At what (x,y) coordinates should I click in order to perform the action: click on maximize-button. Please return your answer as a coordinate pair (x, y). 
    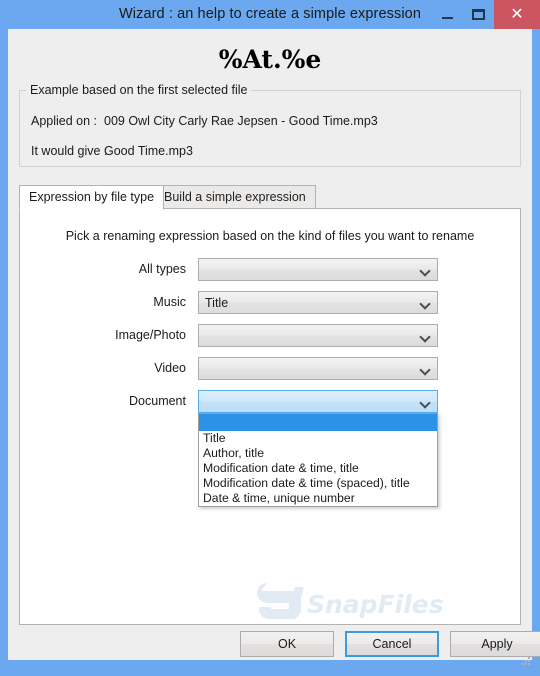
    Looking at the image, I should click on (478, 14).